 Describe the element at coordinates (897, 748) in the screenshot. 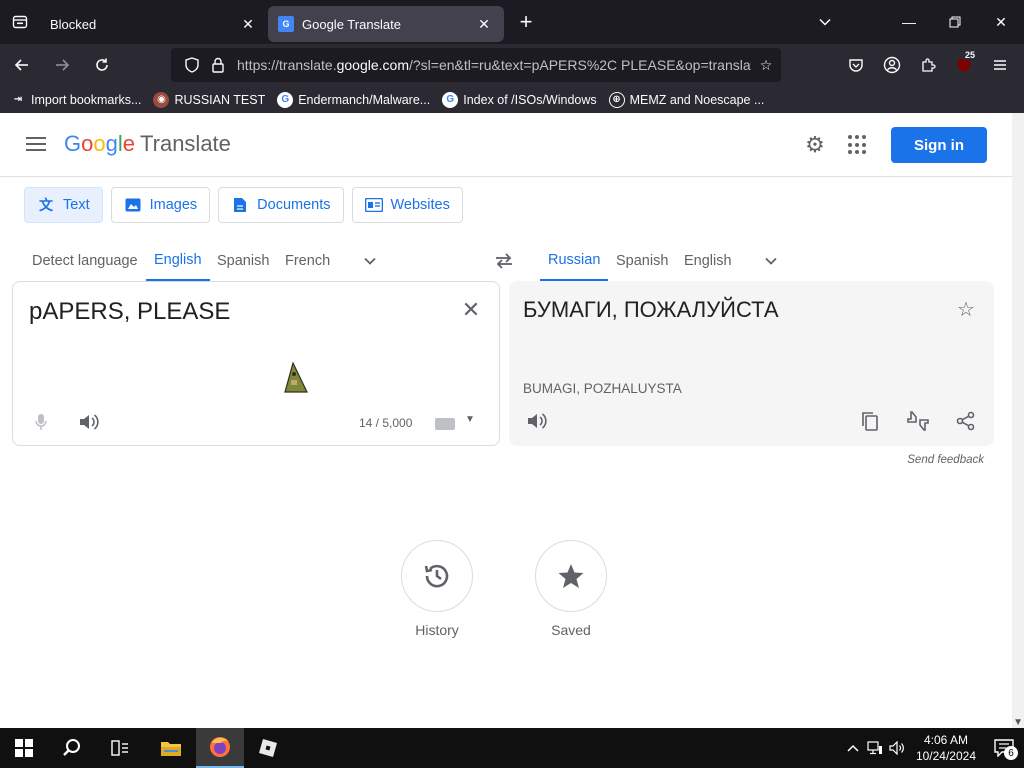

I see `volume-speaker-icon` at that location.